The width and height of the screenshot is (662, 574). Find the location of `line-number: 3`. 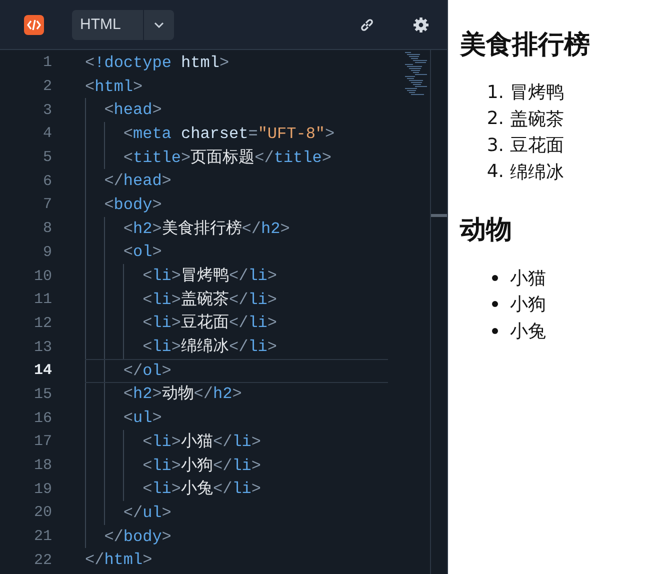

line-number: 3 is located at coordinates (47, 110).